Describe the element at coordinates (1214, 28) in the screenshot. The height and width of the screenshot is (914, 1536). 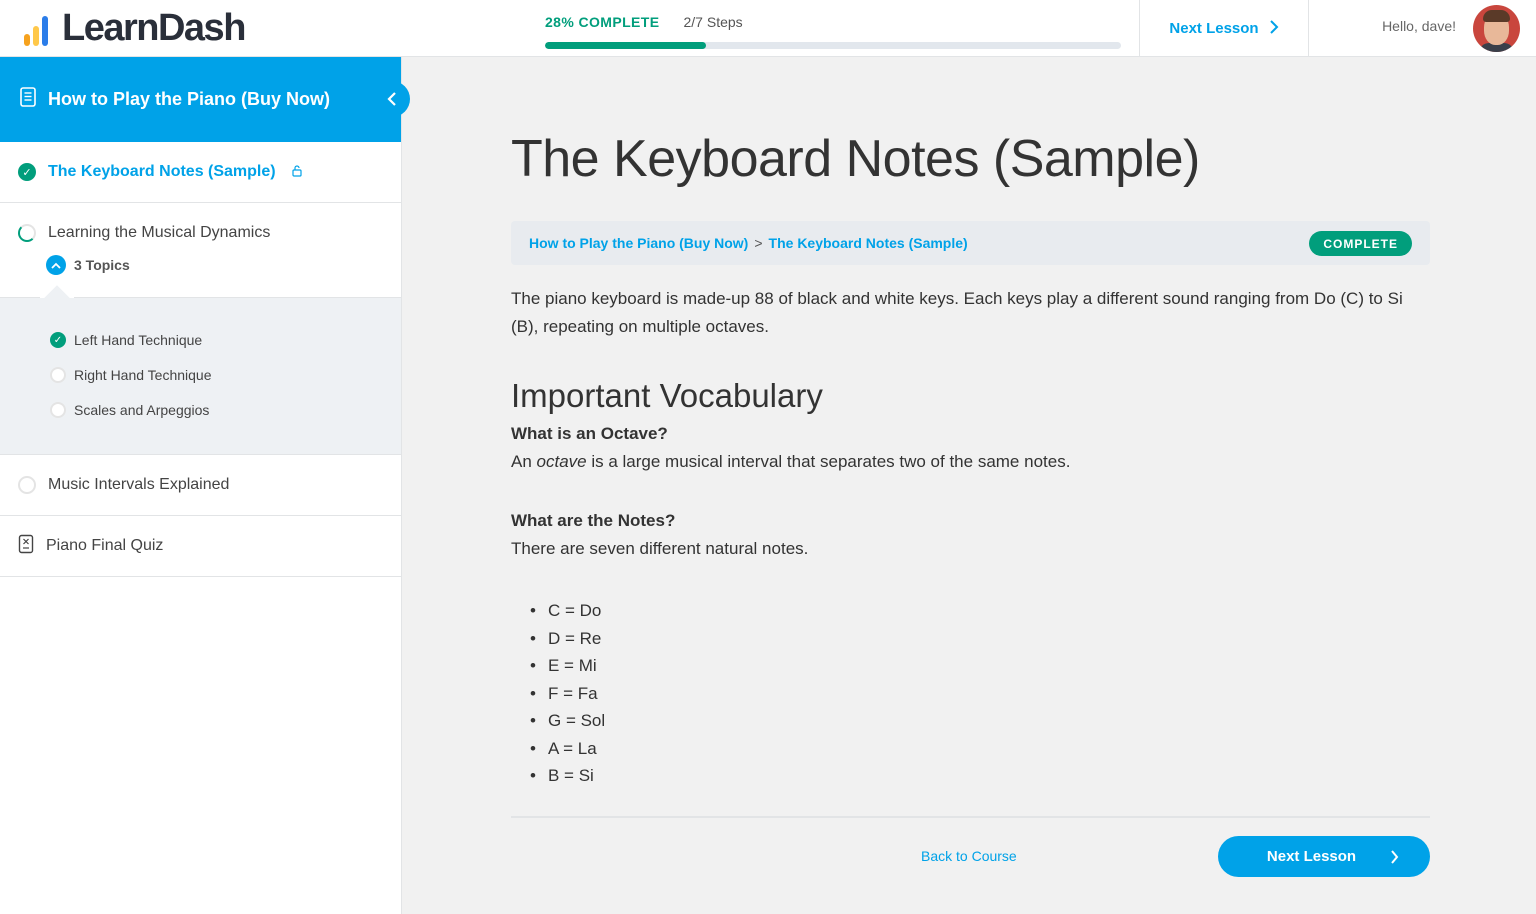
I see `header-next-lesson-label: Next Lesson` at that location.